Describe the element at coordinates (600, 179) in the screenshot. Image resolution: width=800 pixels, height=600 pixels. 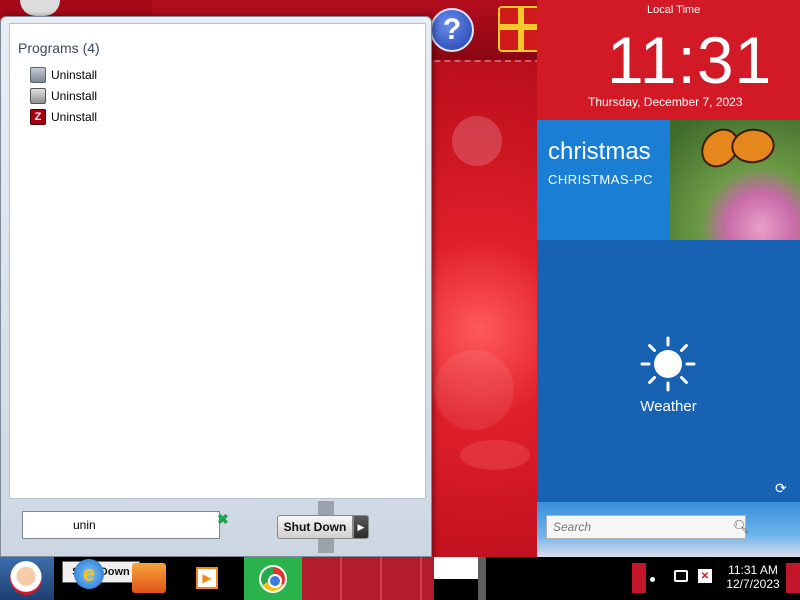
I see `computer-name: CHRISTMAS-PC` at that location.